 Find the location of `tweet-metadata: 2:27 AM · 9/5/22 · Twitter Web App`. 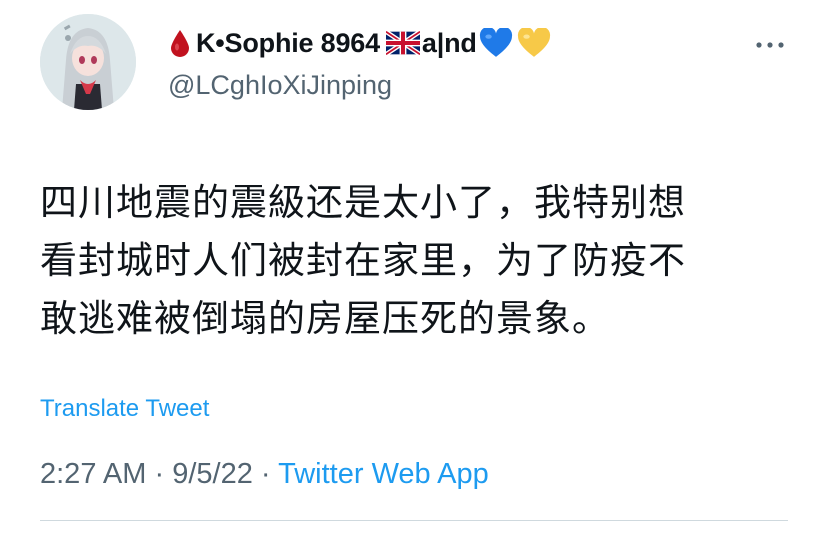

tweet-metadata: 2:27 AM · 9/5/22 · Twitter Web App is located at coordinates (264, 474).